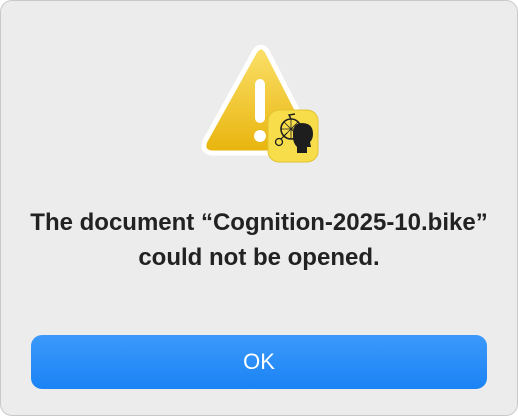 This screenshot has width=518, height=416. Describe the element at coordinates (262, 106) in the screenshot. I see `alert-icon-group` at that location.